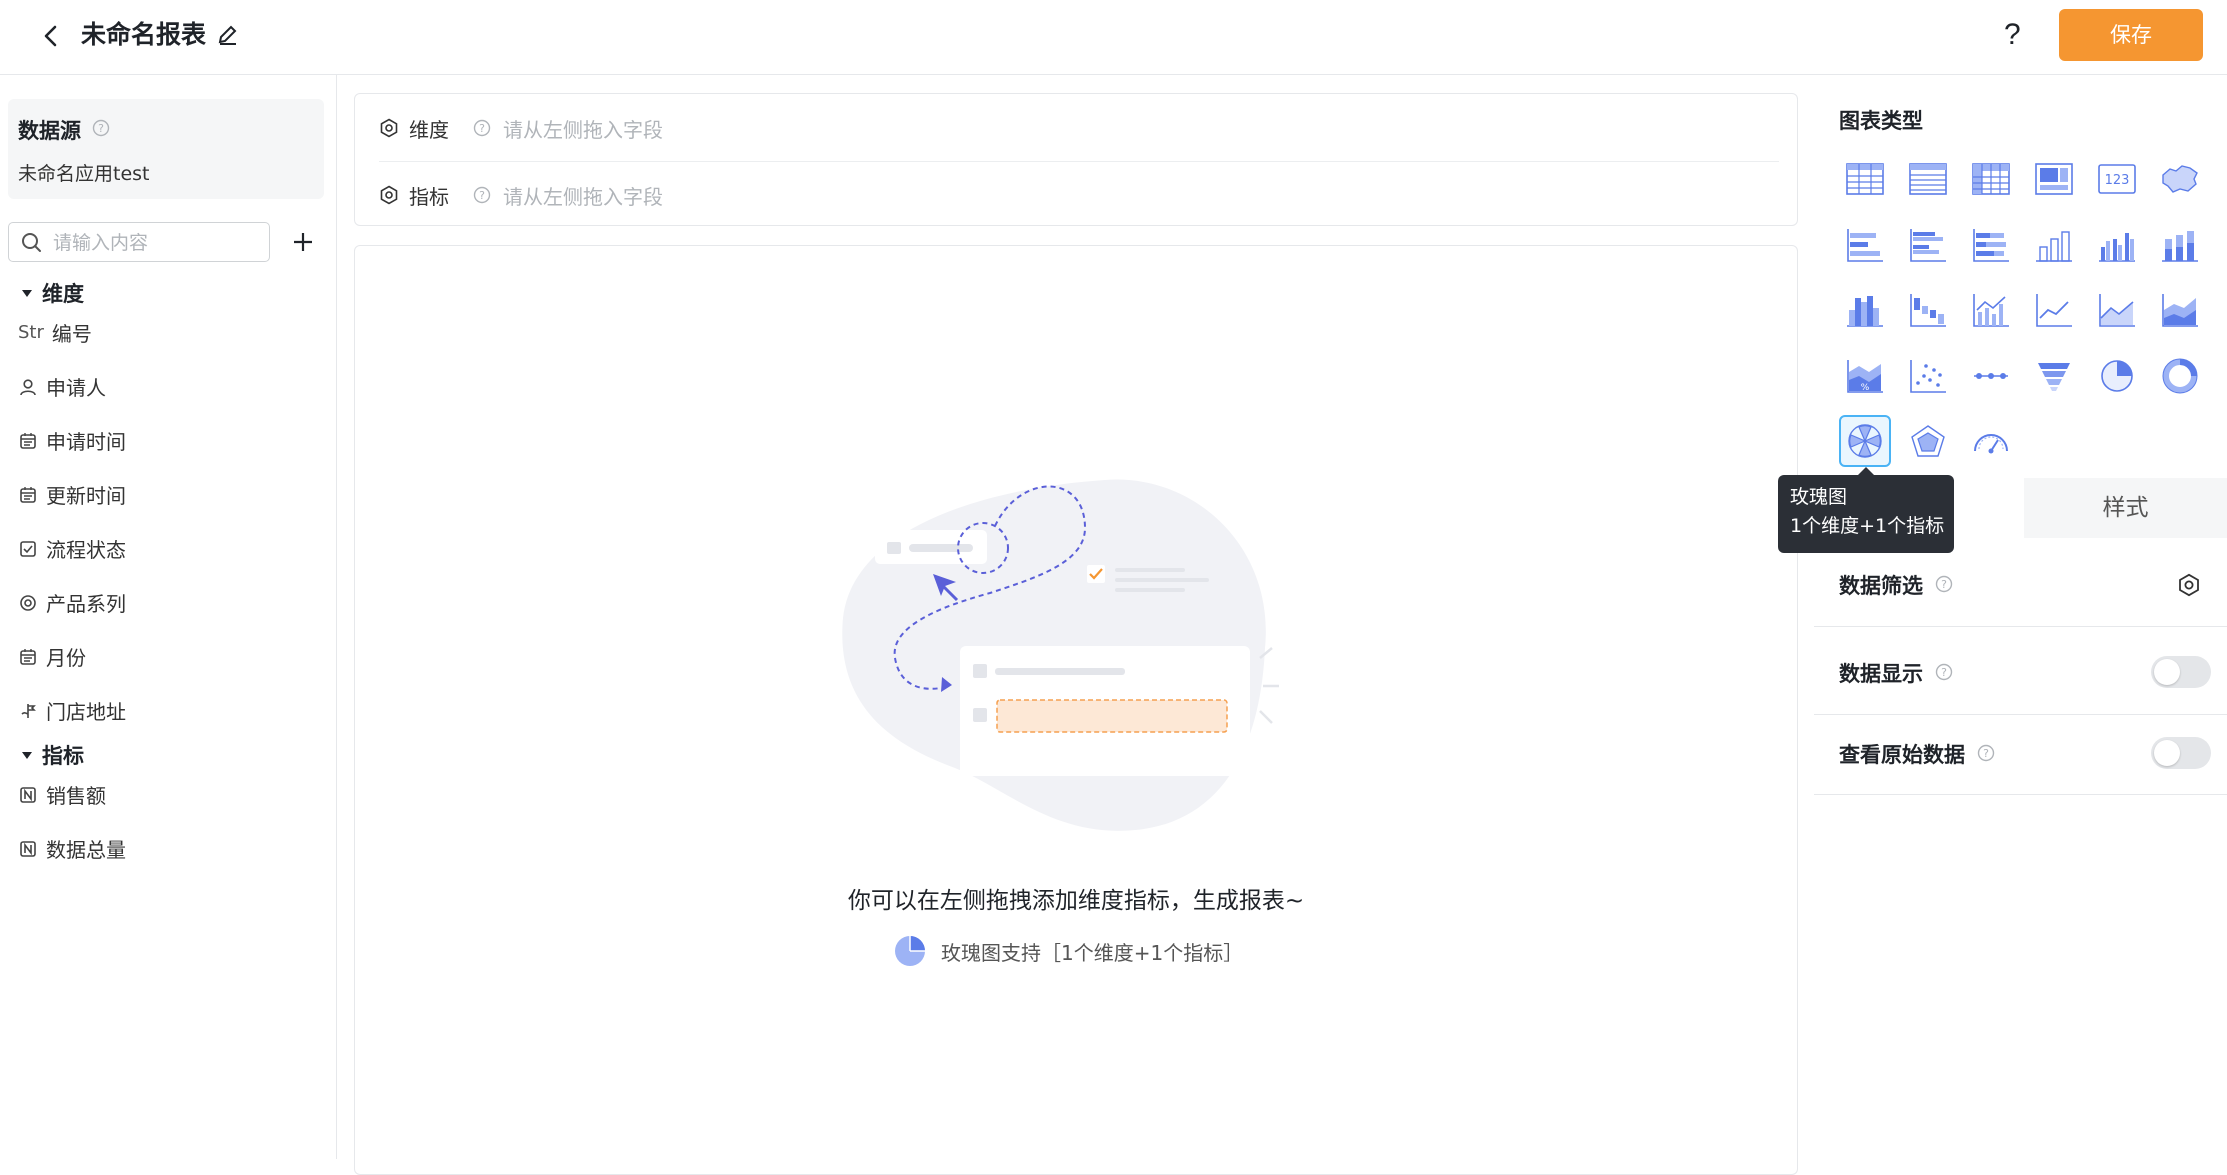 This screenshot has height=1175, width=2227. I want to click on metric-drop-row: 指标 ? 请从左侧拖入字段, so click(521, 195).